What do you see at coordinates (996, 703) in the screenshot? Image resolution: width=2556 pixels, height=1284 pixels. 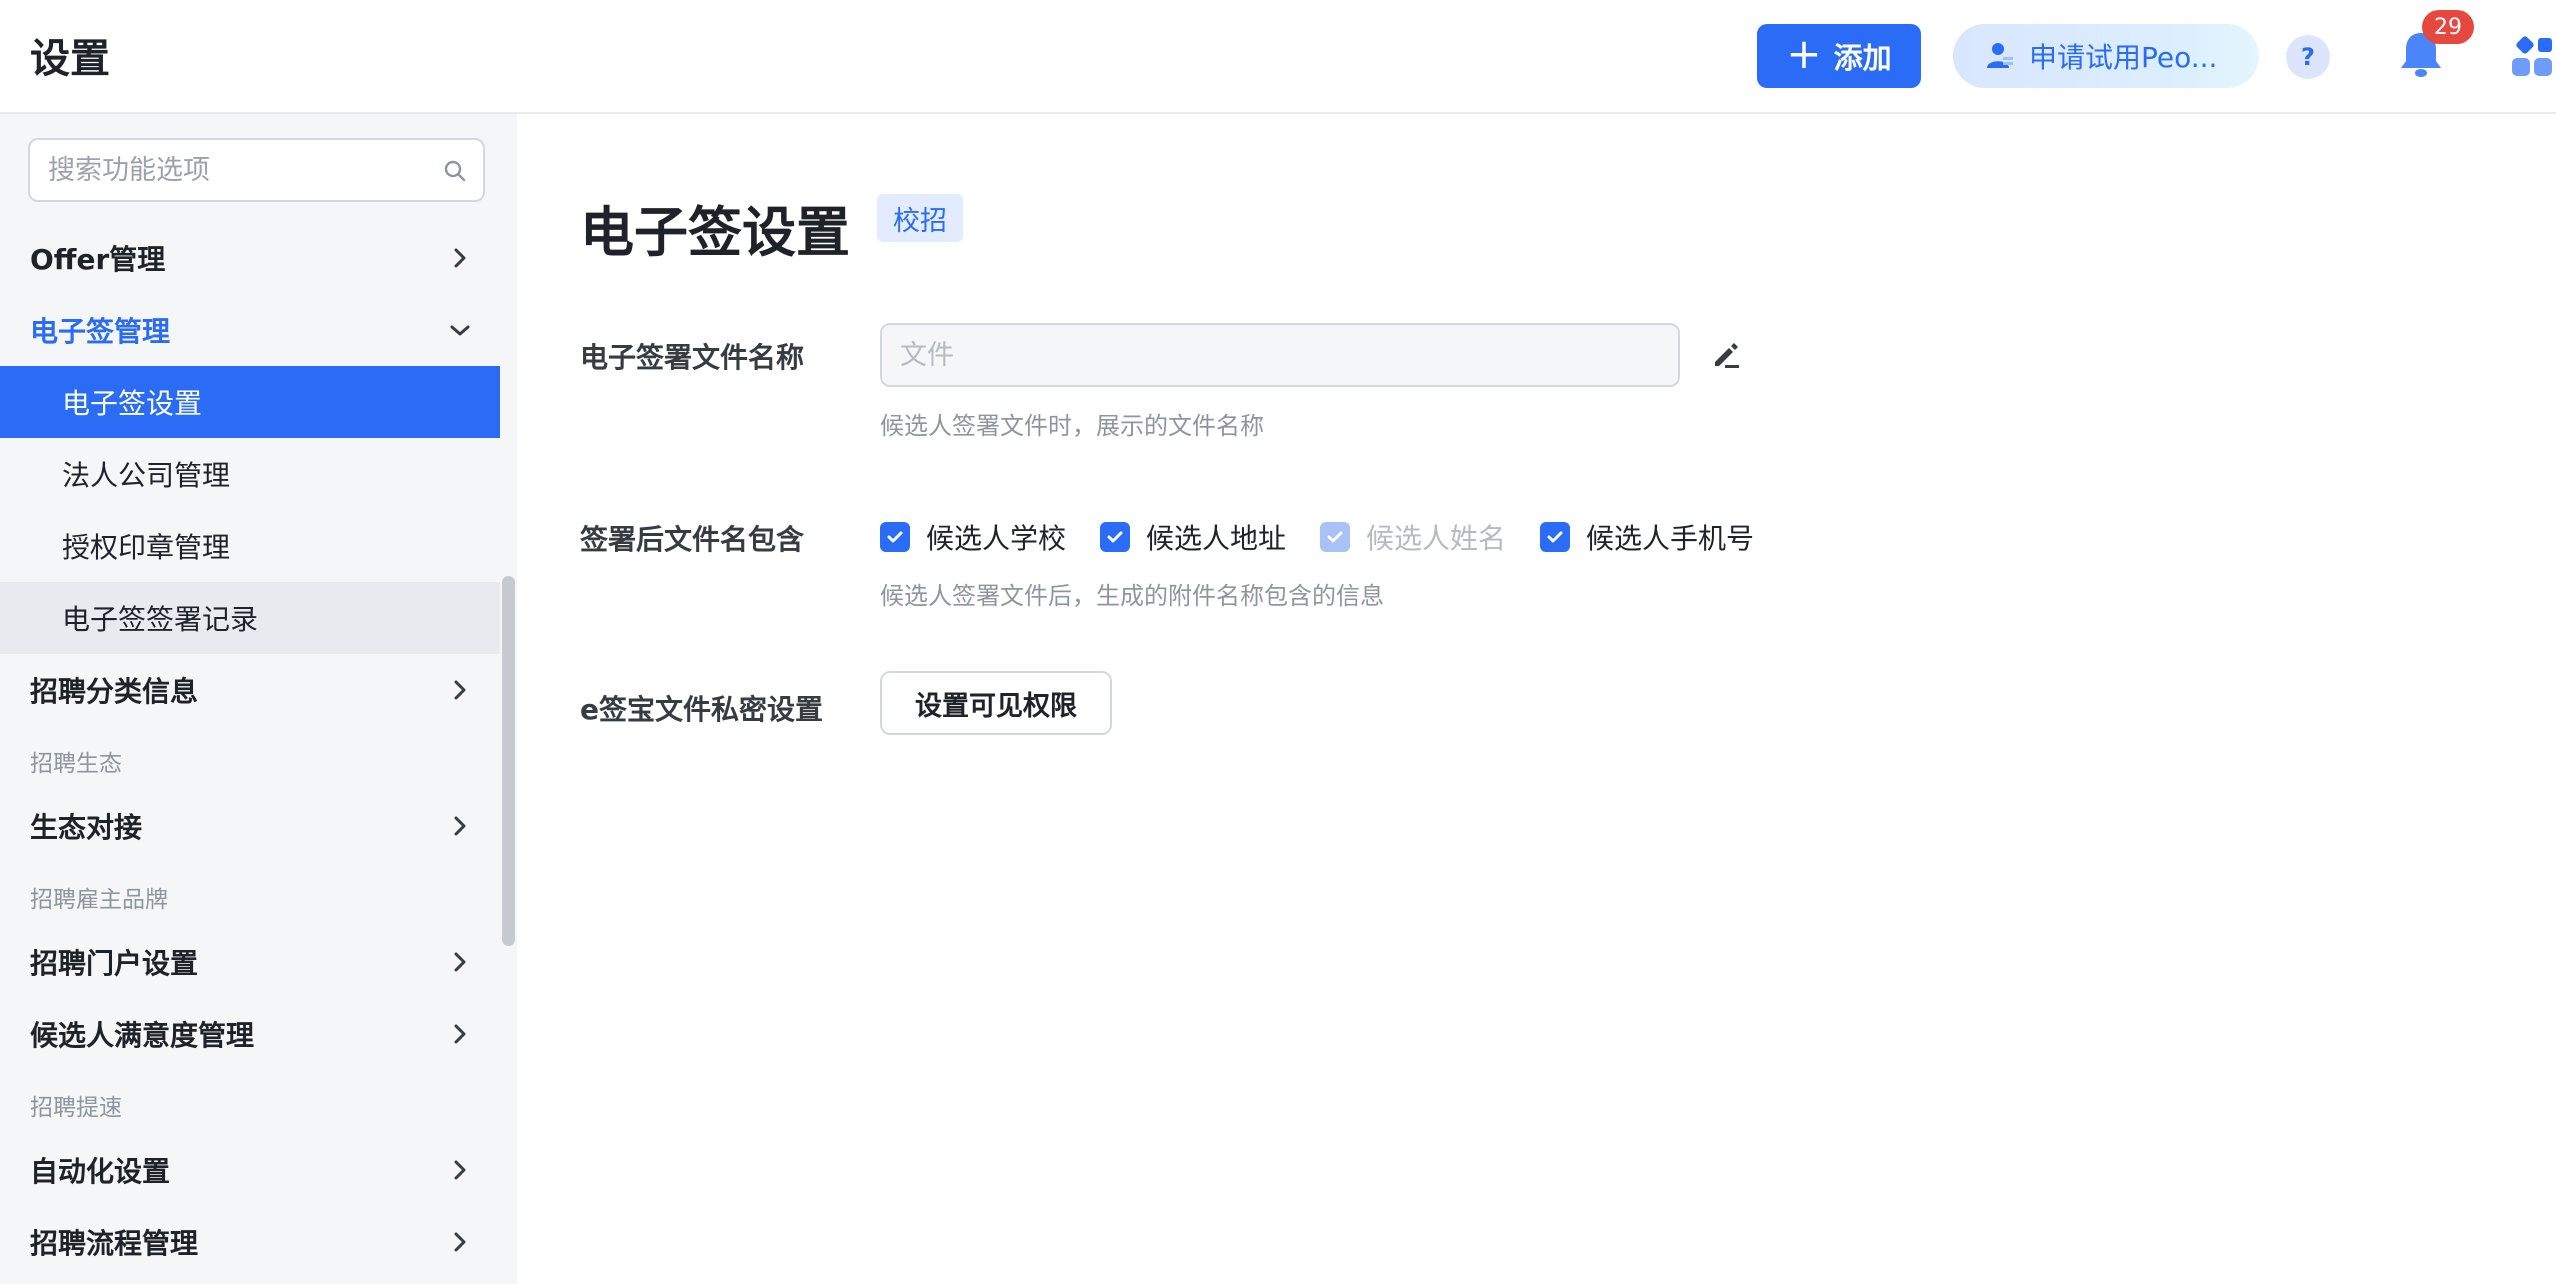 I see `set-visibility-button: 设置可见权限` at bounding box center [996, 703].